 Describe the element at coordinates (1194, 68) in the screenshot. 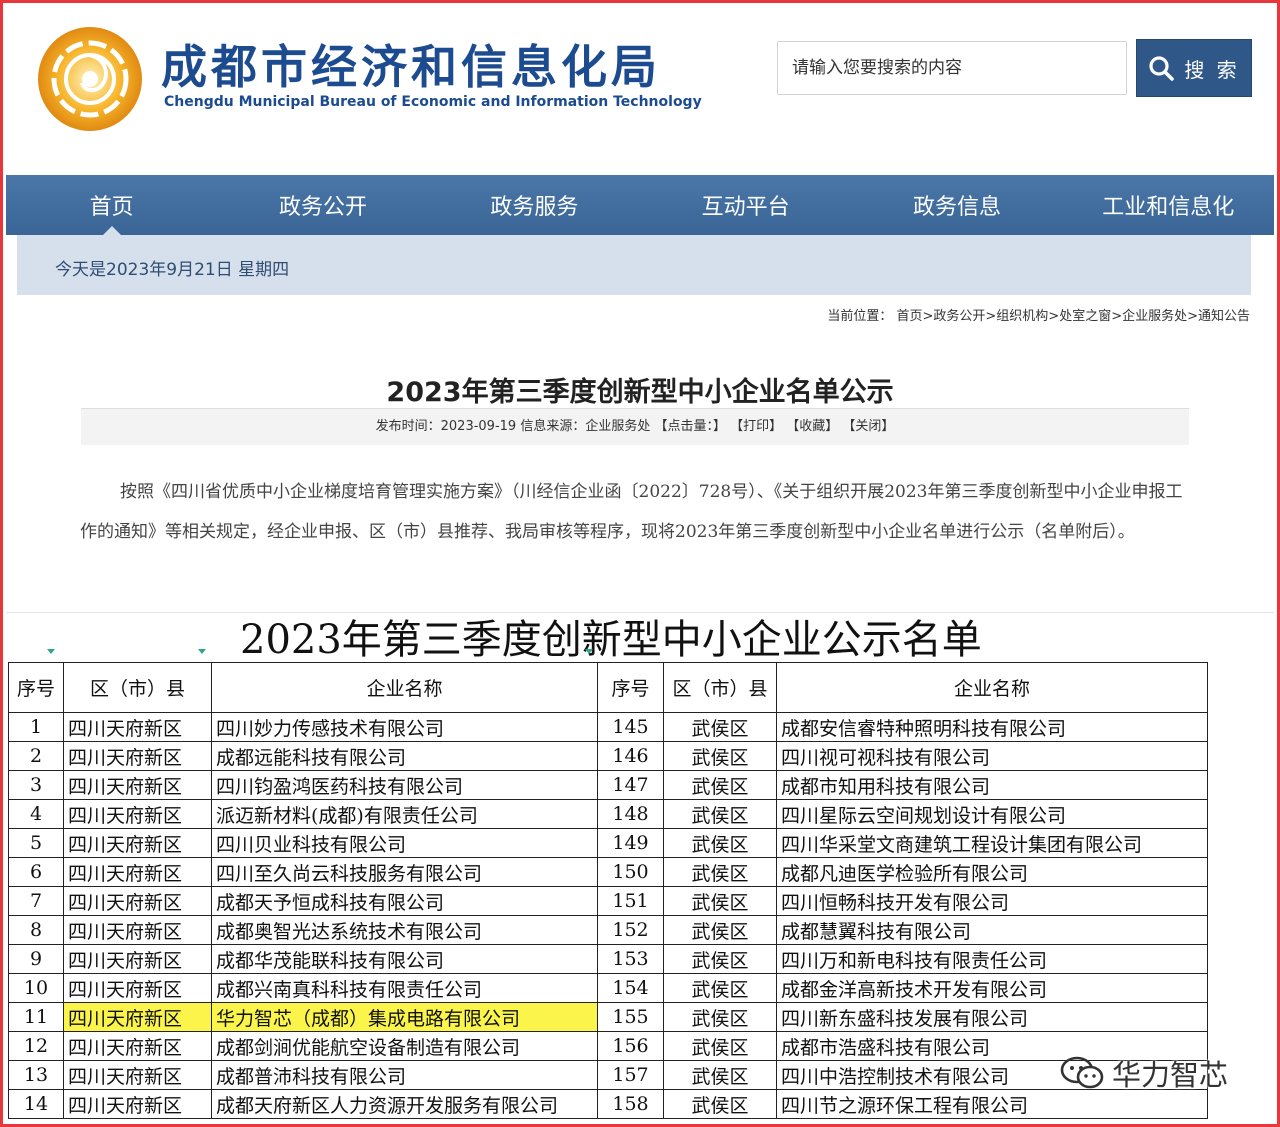

I see `search-button: 搜 索` at that location.